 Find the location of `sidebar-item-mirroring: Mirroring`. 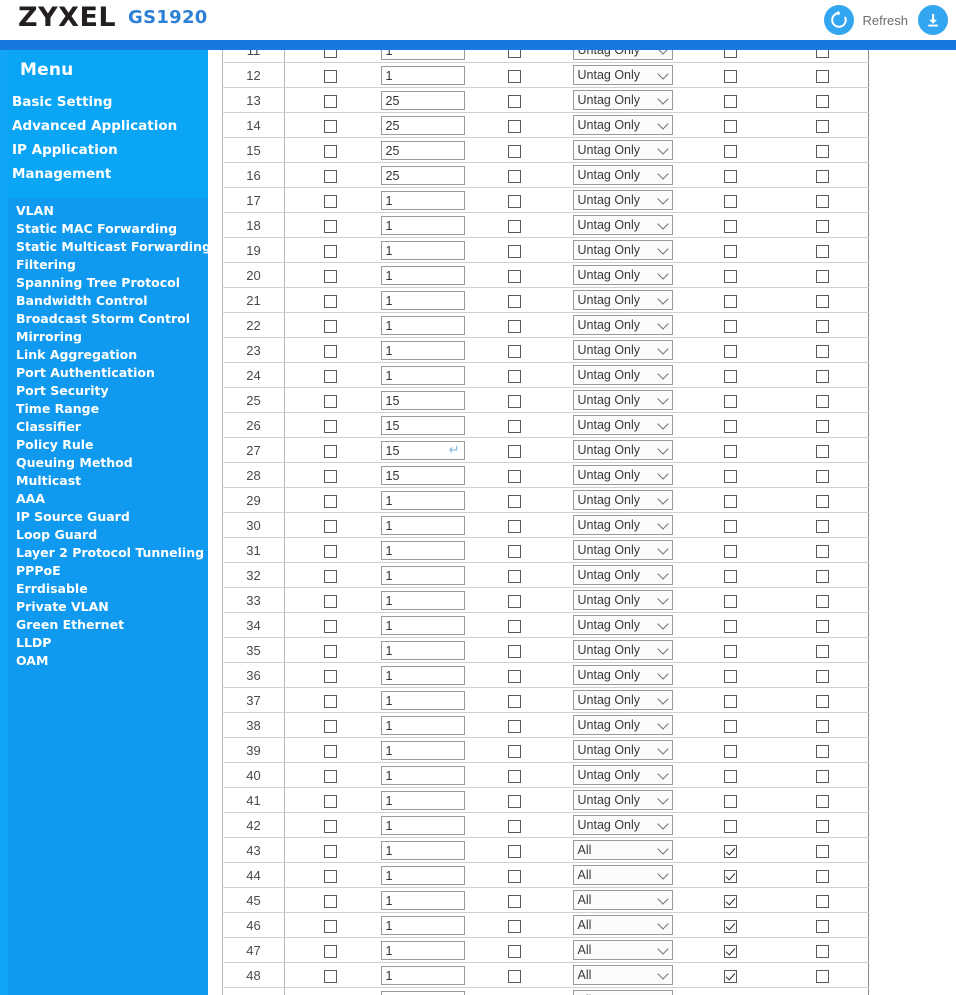

sidebar-item-mirroring: Mirroring is located at coordinates (108, 337).